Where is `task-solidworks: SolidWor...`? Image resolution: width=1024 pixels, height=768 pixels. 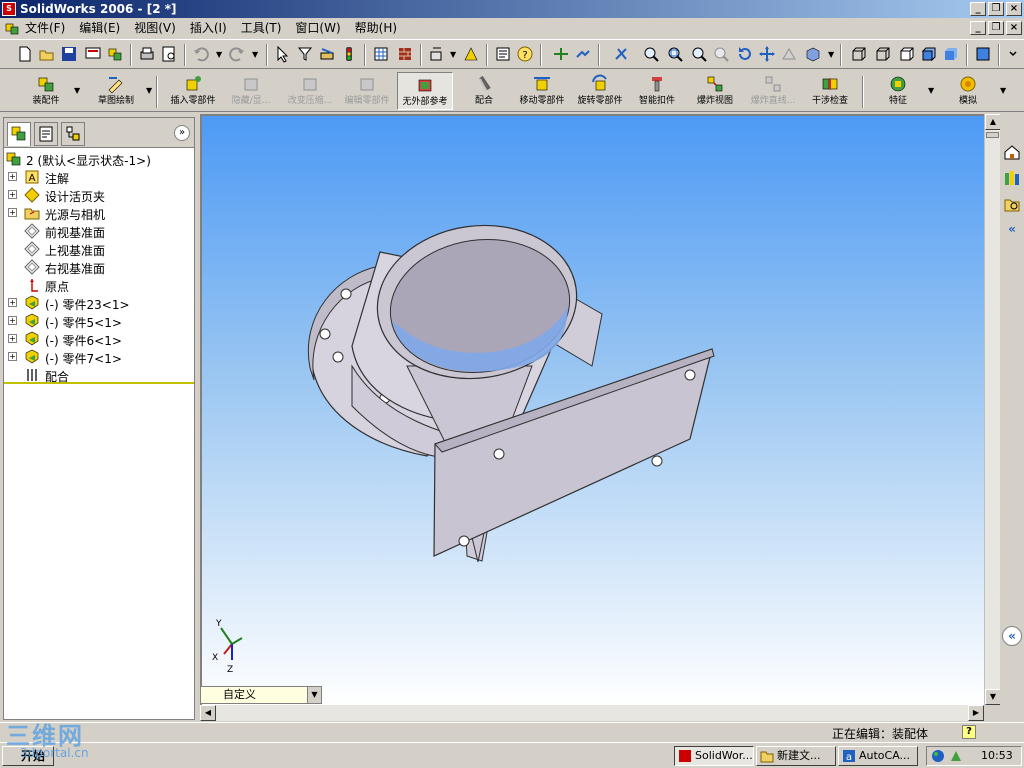
task-solidworks: SolidWor... is located at coordinates (714, 756).